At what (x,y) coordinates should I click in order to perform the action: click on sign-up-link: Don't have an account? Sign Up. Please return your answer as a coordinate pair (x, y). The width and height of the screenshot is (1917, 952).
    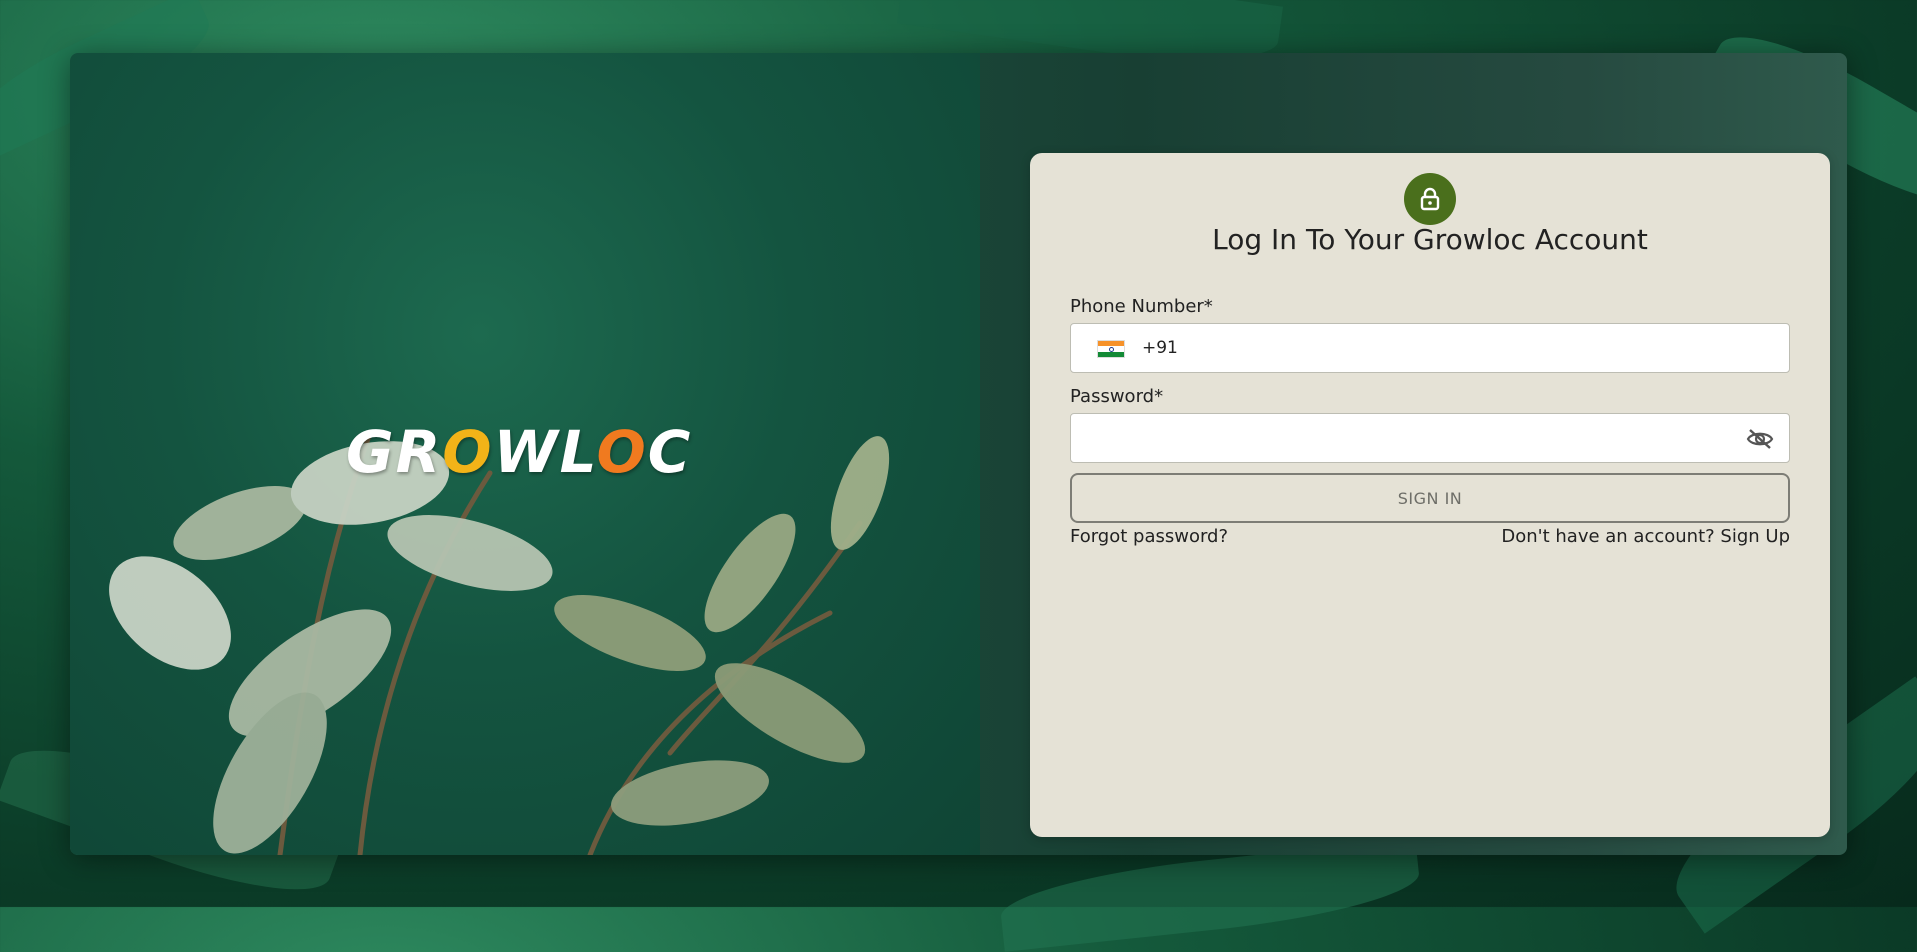
    Looking at the image, I should click on (1645, 536).